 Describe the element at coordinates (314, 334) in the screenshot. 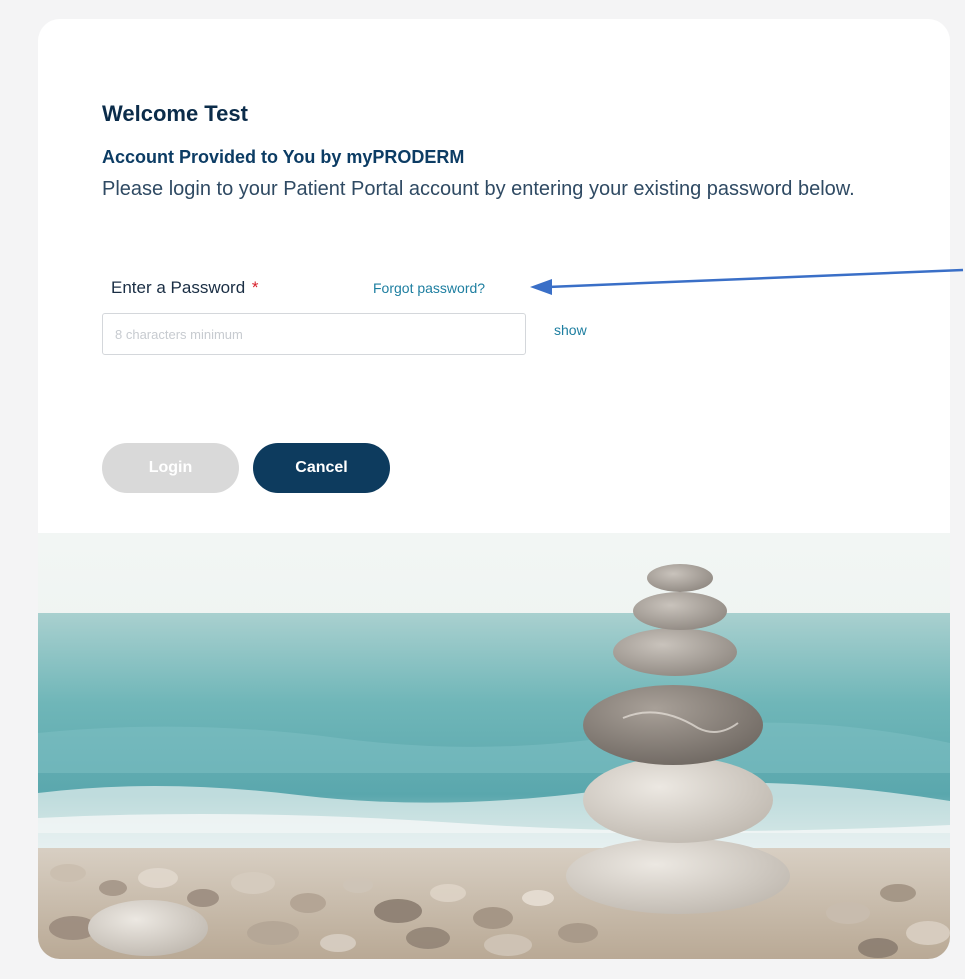

I see `password-input` at that location.